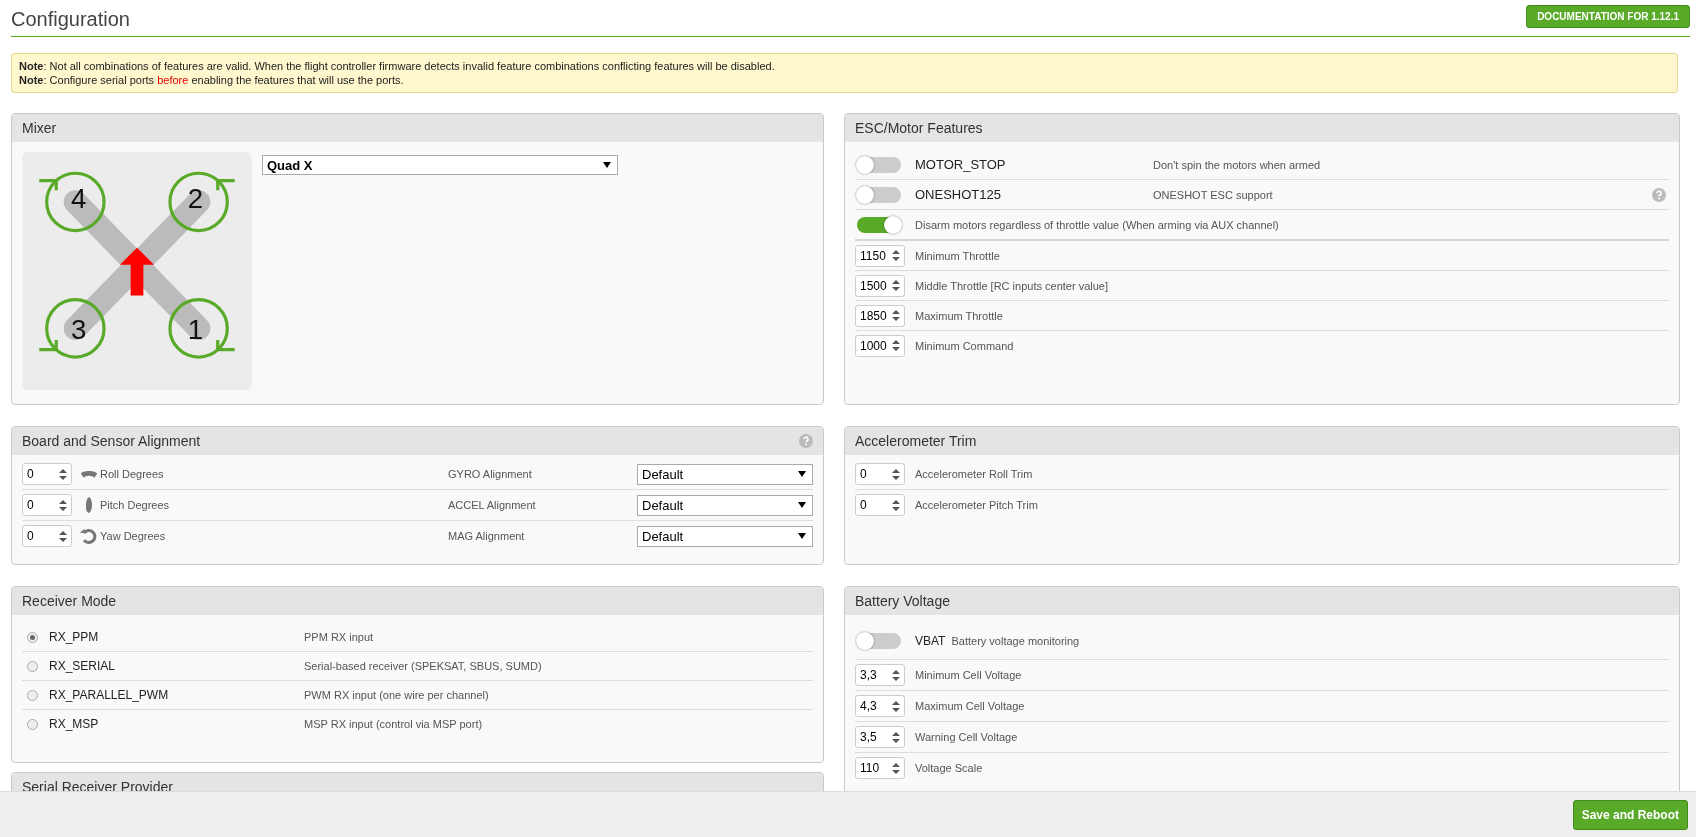 The width and height of the screenshot is (1696, 837). What do you see at coordinates (1011, 285) in the screenshot?
I see `field-label: Middle Throttle [RC inputs center value]` at bounding box center [1011, 285].